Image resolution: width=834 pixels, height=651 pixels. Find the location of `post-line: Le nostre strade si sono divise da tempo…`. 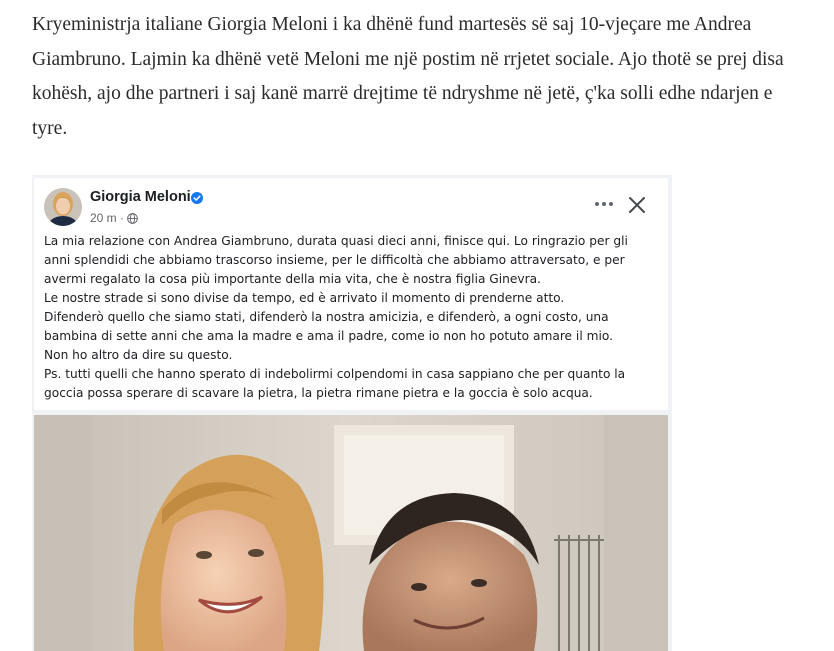

post-line: Le nostre strade si sono divise da tempo… is located at coordinates (304, 298).